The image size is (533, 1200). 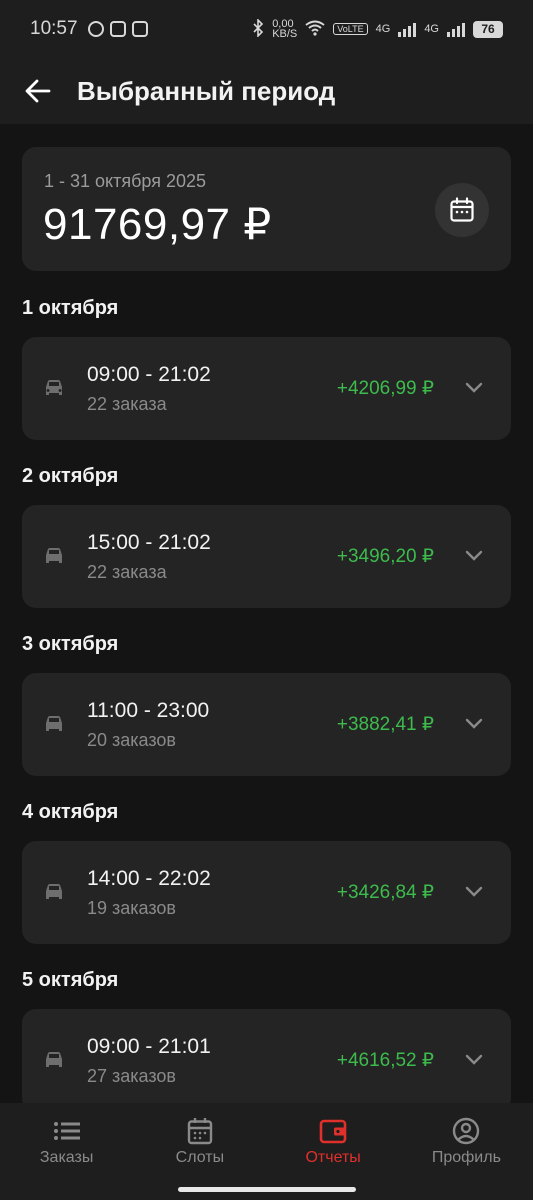 What do you see at coordinates (70, 644) in the screenshot?
I see `day-label: 3 октября` at bounding box center [70, 644].